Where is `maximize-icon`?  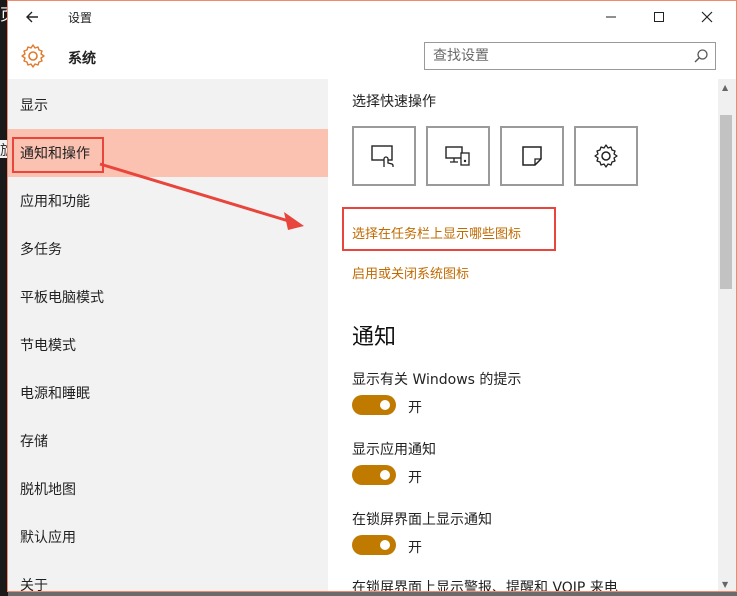
maximize-icon is located at coordinates (659, 17).